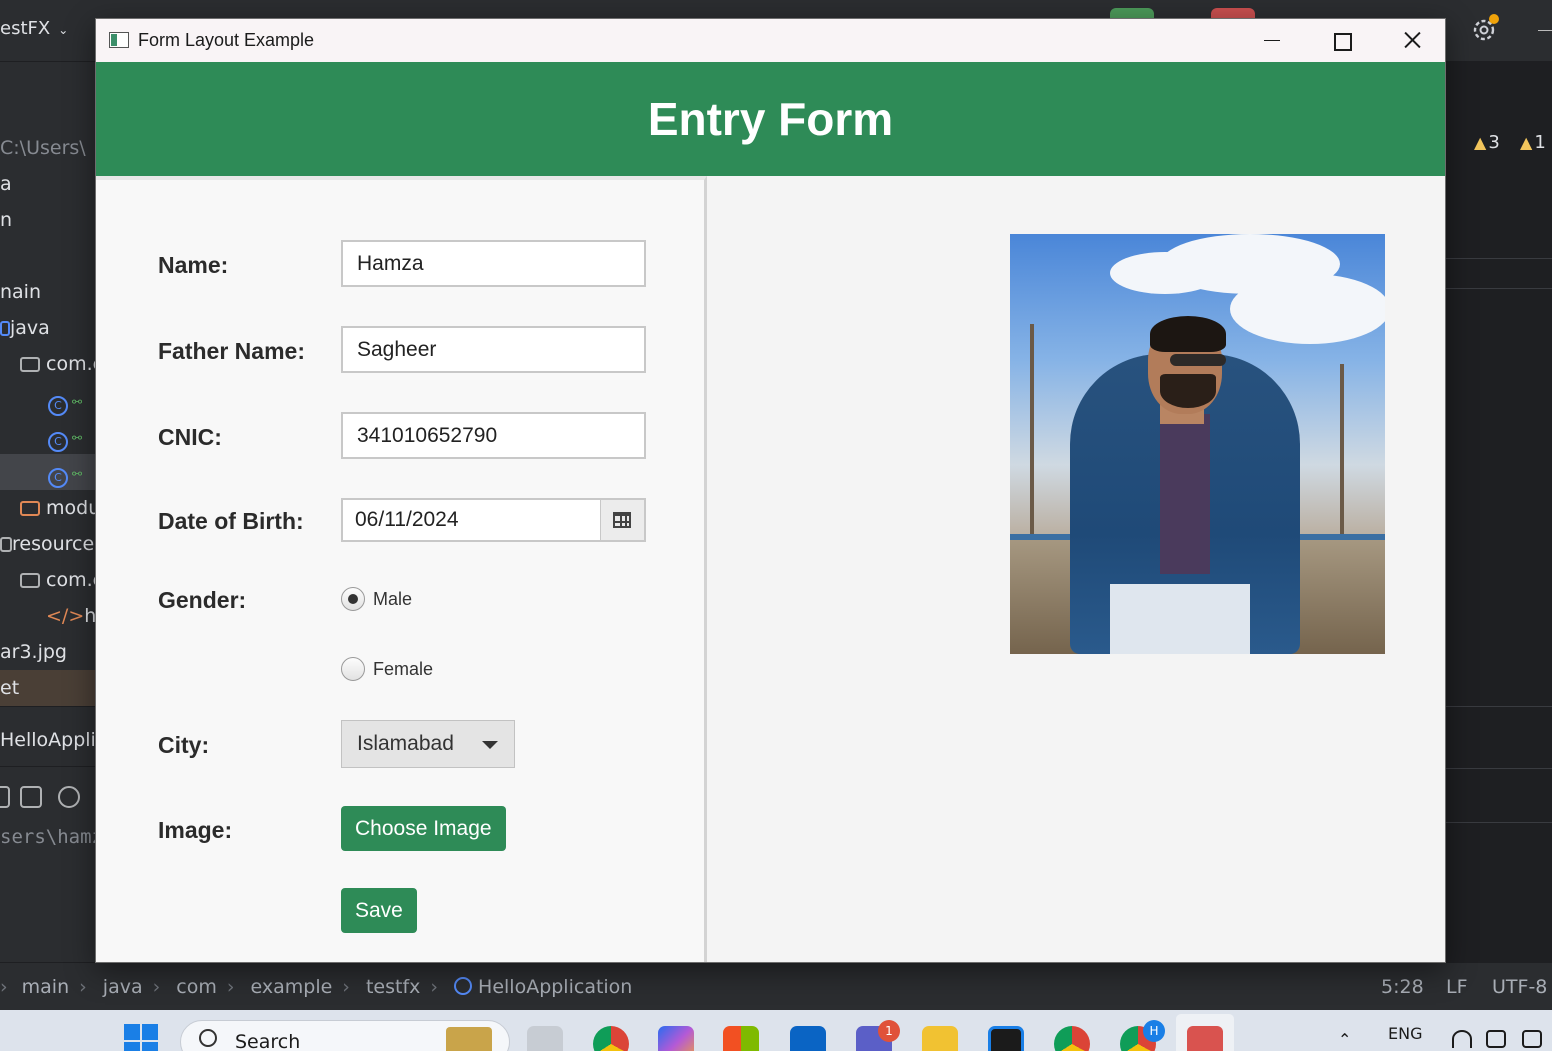 The image size is (1552, 1051). What do you see at coordinates (1487, 142) in the screenshot?
I see `warning-count-a: ▲ 3` at bounding box center [1487, 142].